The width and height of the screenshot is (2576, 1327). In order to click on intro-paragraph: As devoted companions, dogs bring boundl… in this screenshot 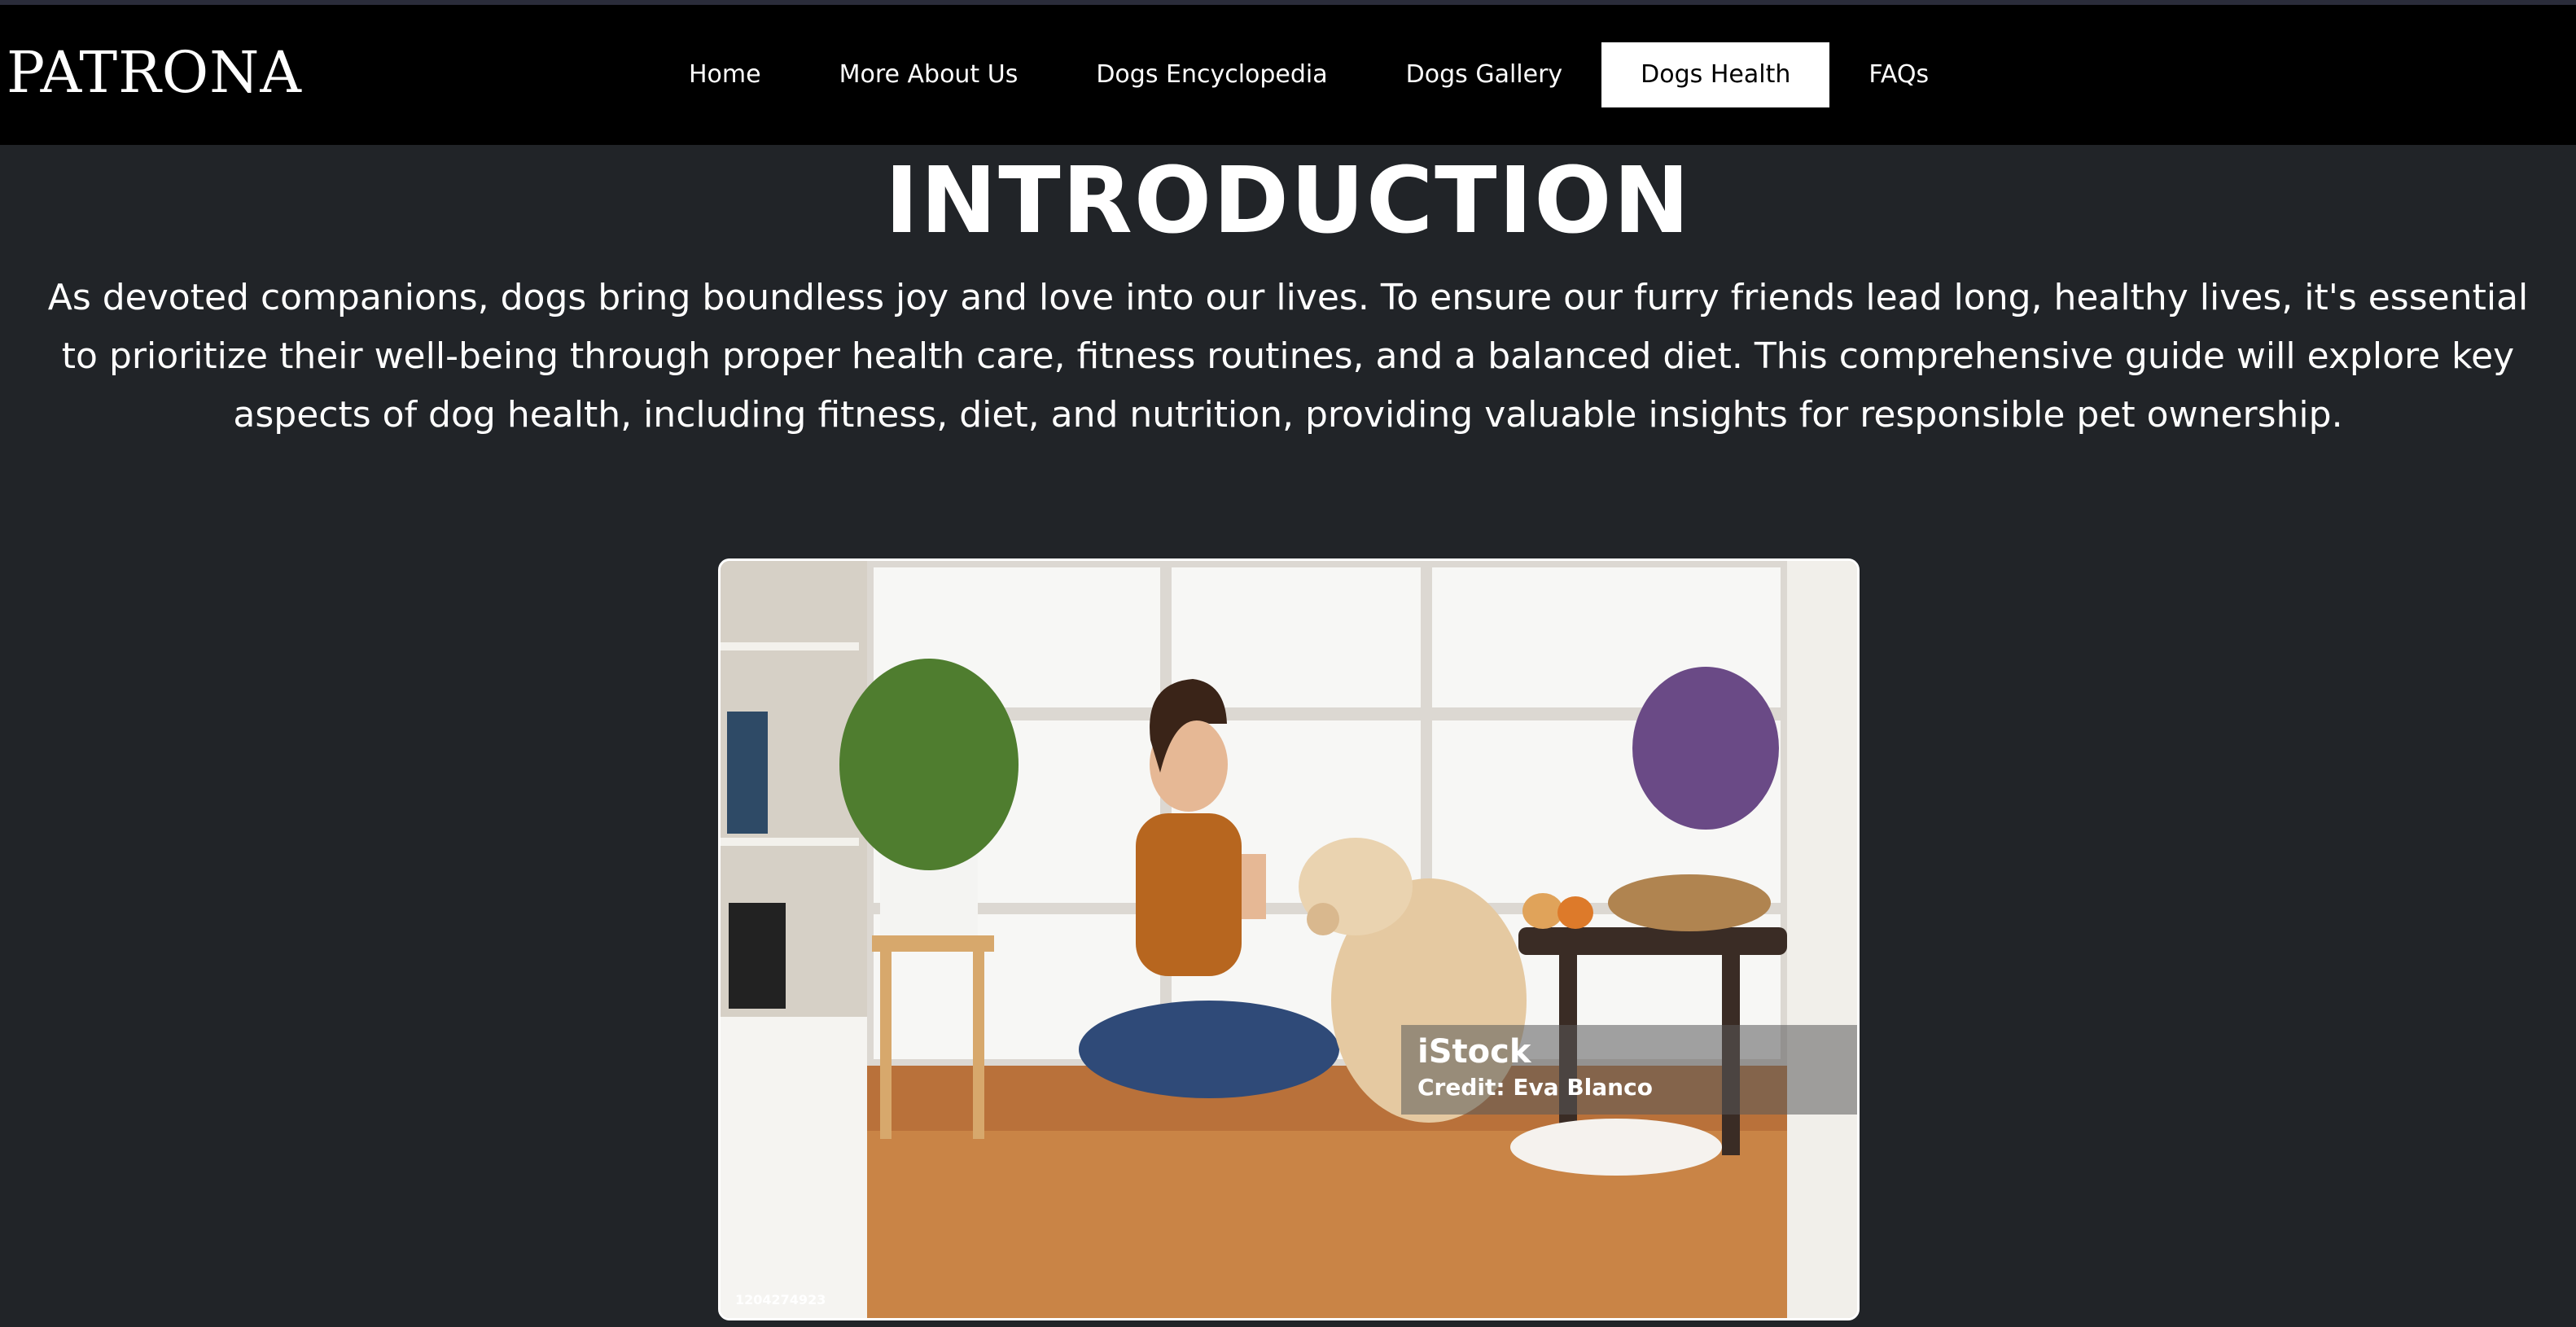, I will do `click(1288, 356)`.